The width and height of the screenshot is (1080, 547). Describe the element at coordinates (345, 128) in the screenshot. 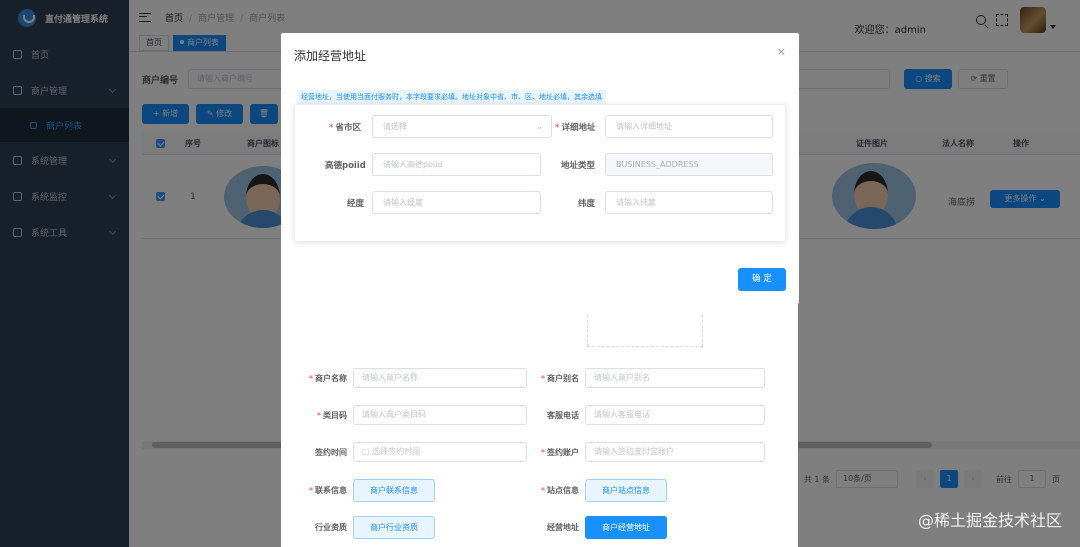

I see `province-label: * 省市区` at that location.